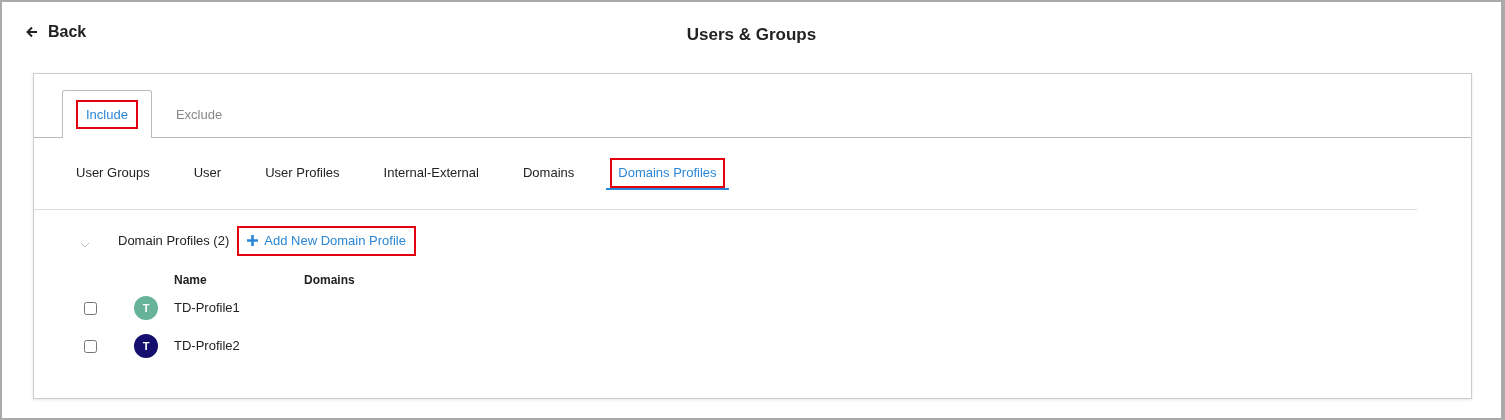  What do you see at coordinates (302, 174) in the screenshot?
I see `subtab: User Profiles` at bounding box center [302, 174].